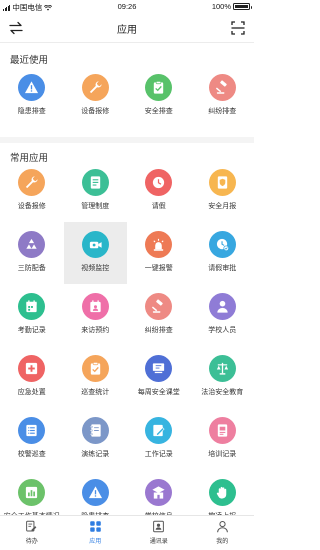 The height and width of the screenshot is (550, 320). I want to click on recent-apps-grid: 隐患排查 设备报修 安全排查 纠纷排查, so click(127, 96).